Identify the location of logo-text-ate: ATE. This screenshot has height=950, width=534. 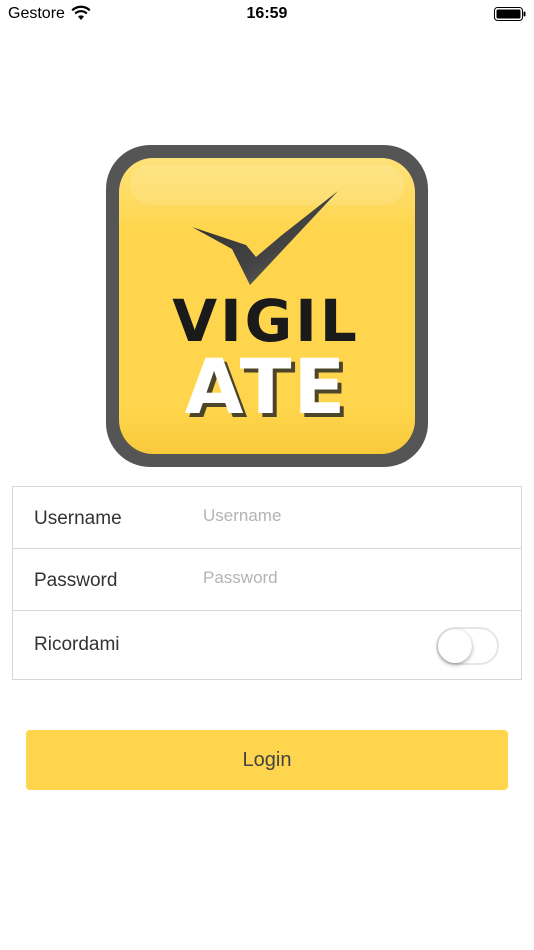
(266, 386).